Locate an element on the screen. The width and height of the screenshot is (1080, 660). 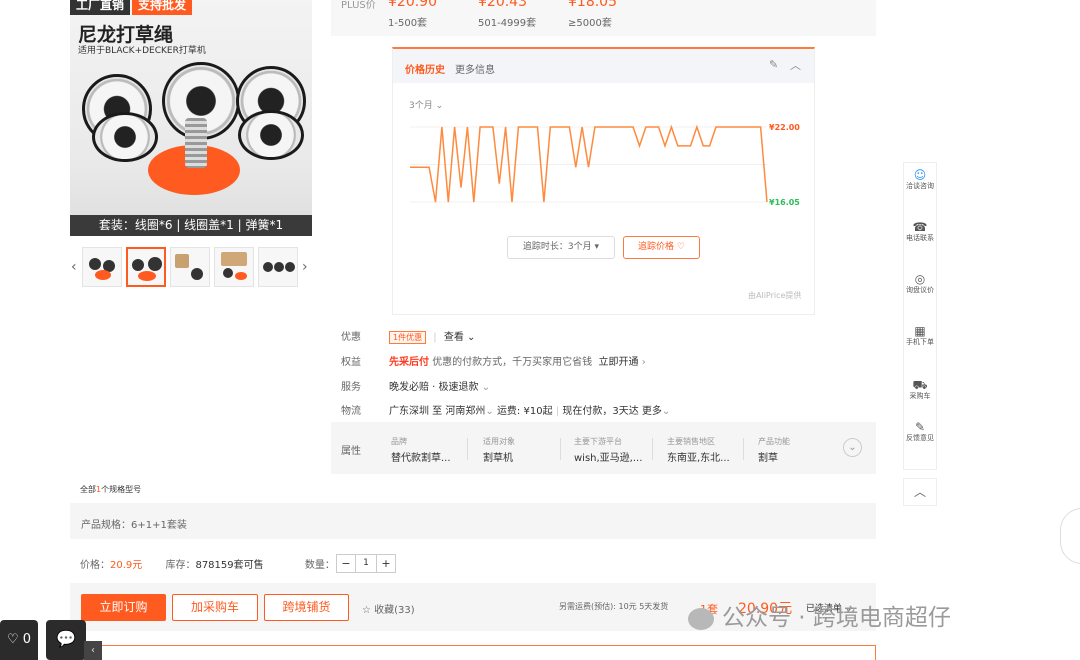
favorites-counter: ♡ 0 is located at coordinates (19, 640).